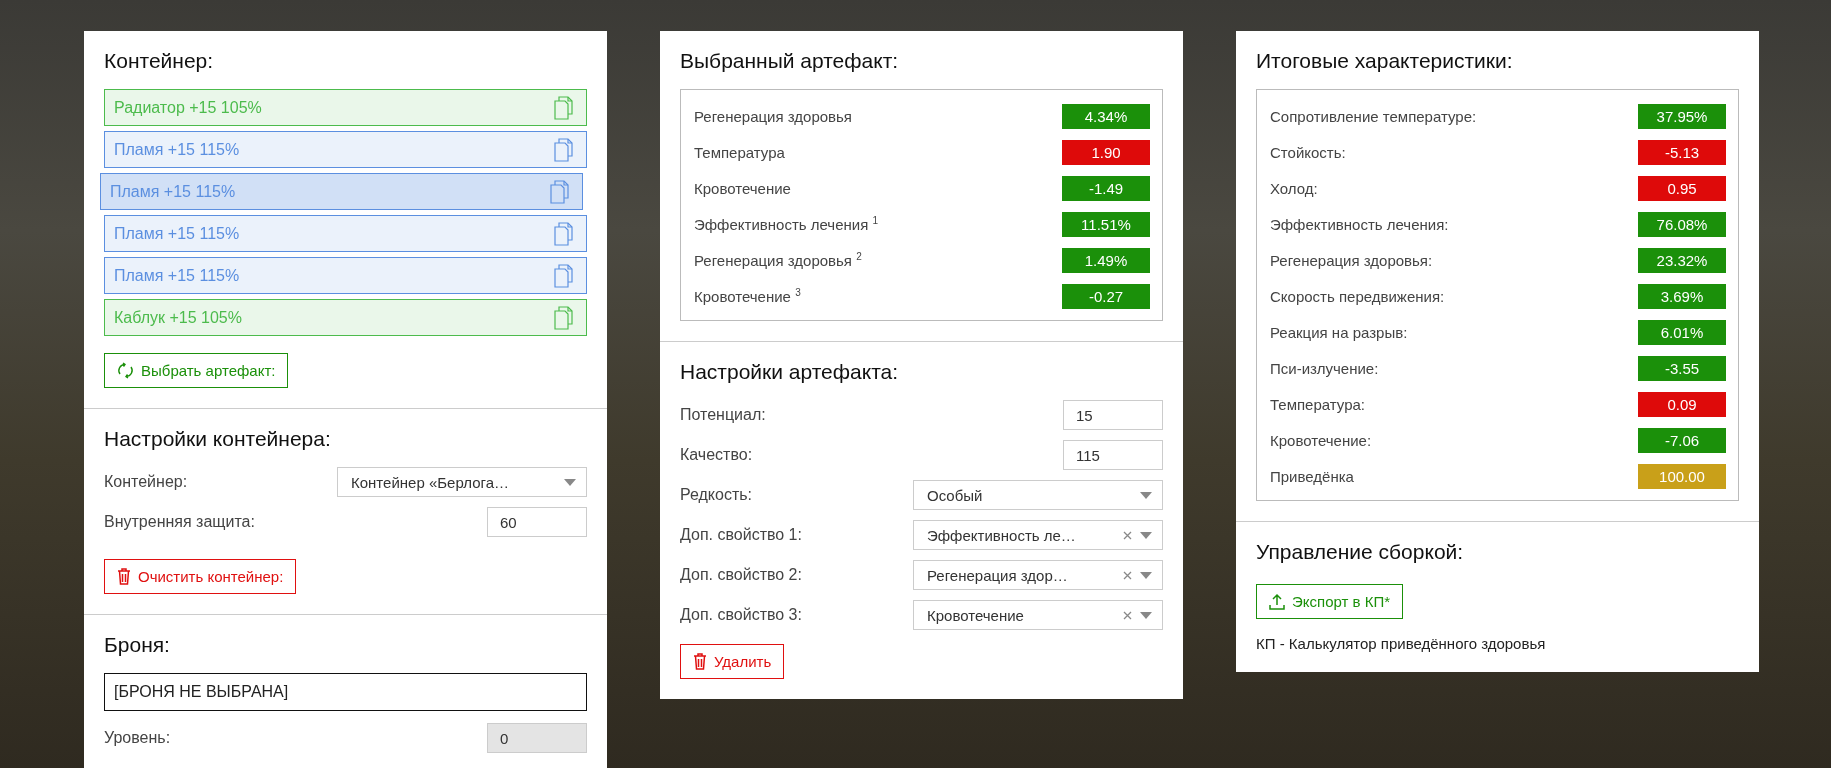 This screenshot has height=768, width=1831. Describe the element at coordinates (1294, 188) in the screenshot. I see `stat-label: Холод:` at that location.